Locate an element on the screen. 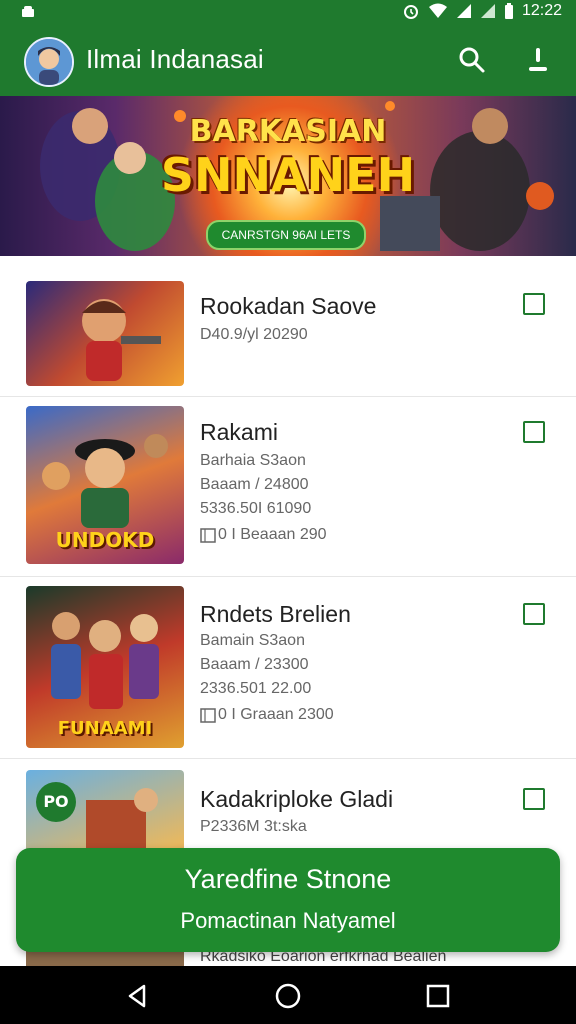 The width and height of the screenshot is (576, 1024). avatar-icon is located at coordinates (49, 62).